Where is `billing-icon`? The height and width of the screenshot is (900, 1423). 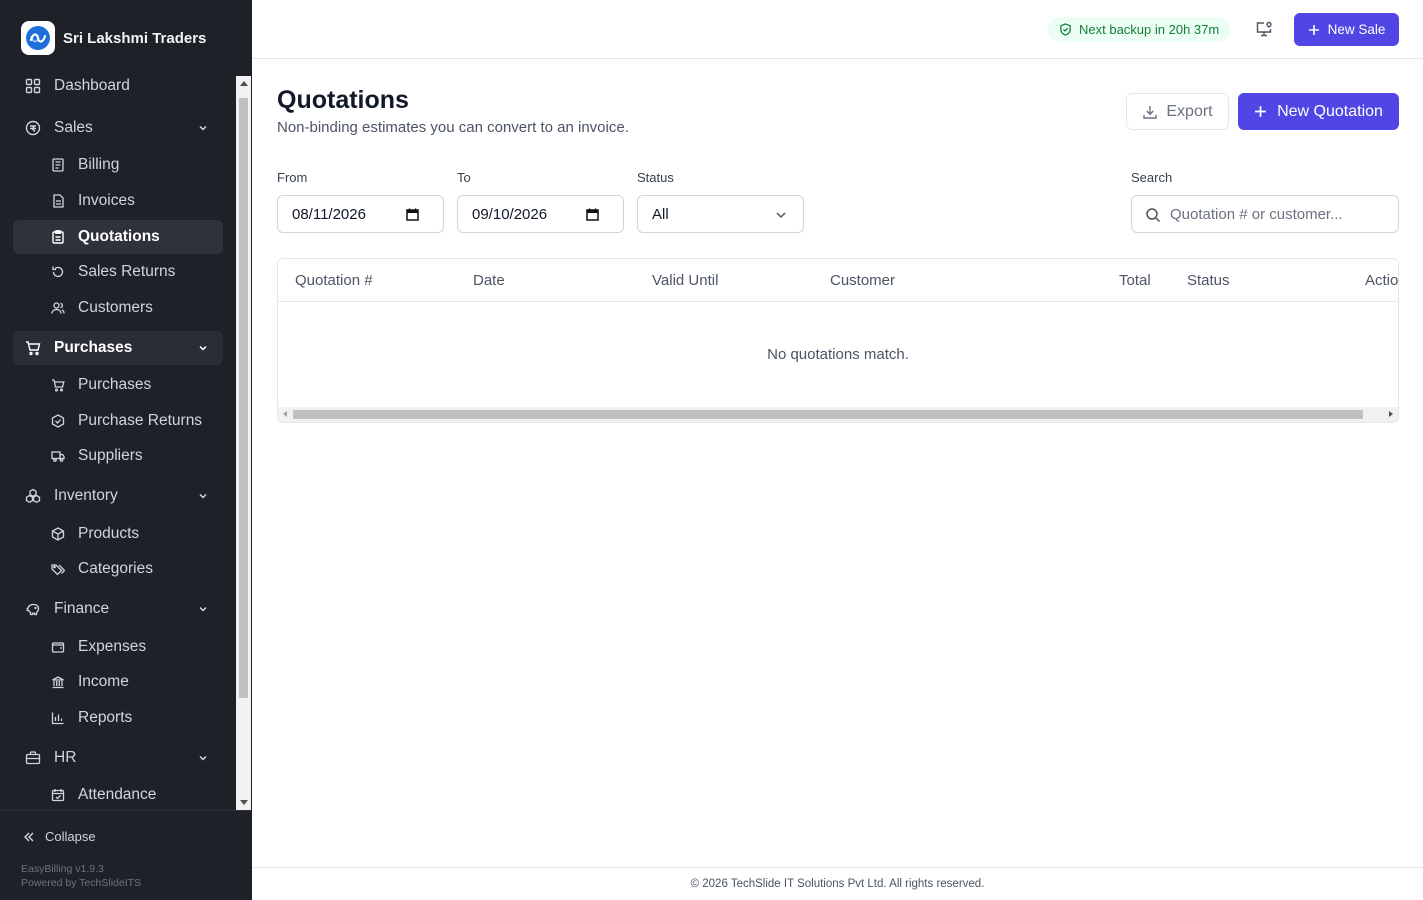 billing-icon is located at coordinates (58, 165).